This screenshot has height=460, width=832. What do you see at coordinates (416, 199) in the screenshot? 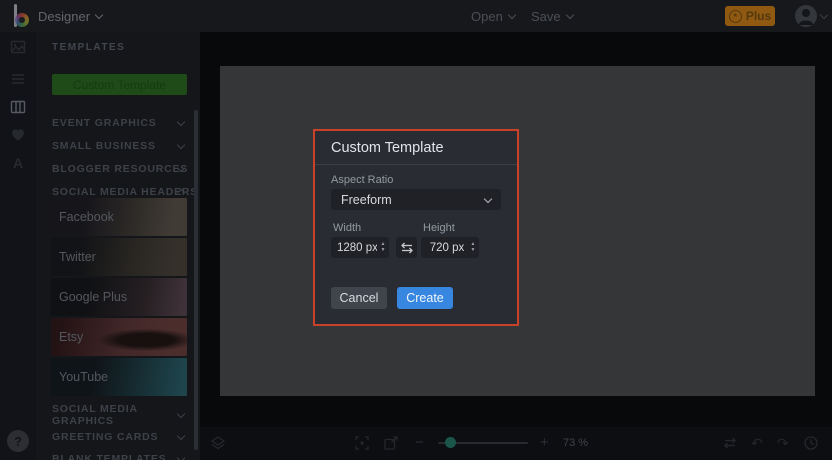
I see `aspect-ratio-select: Freeform` at bounding box center [416, 199].